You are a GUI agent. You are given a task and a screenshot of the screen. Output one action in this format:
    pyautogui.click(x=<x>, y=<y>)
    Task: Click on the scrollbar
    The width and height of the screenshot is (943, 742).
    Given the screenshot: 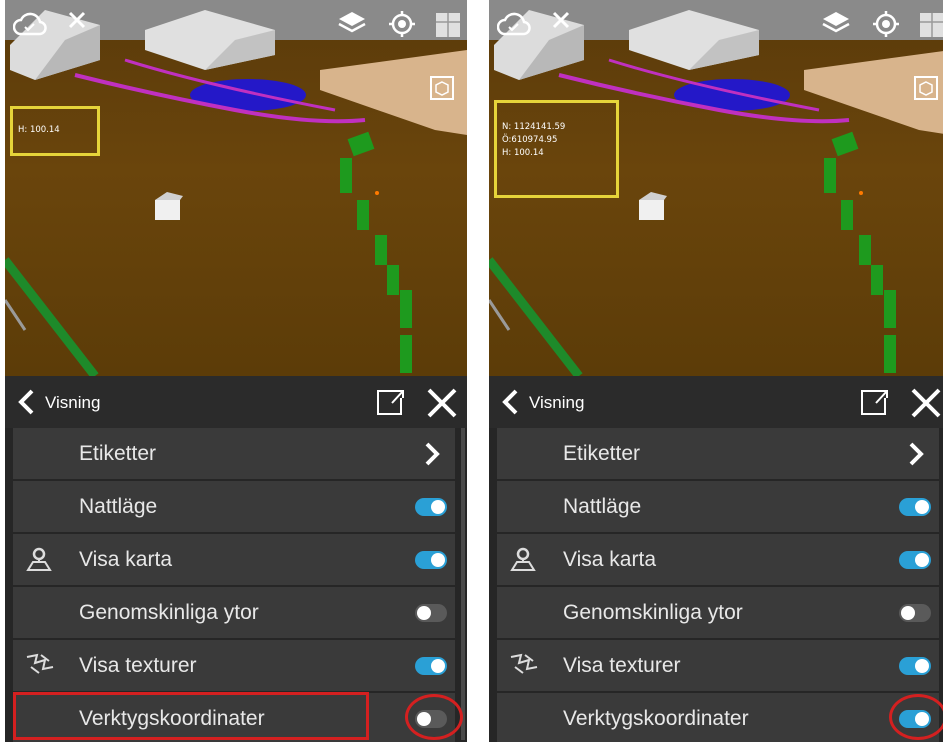 What is the action you would take?
    pyautogui.click(x=463, y=584)
    